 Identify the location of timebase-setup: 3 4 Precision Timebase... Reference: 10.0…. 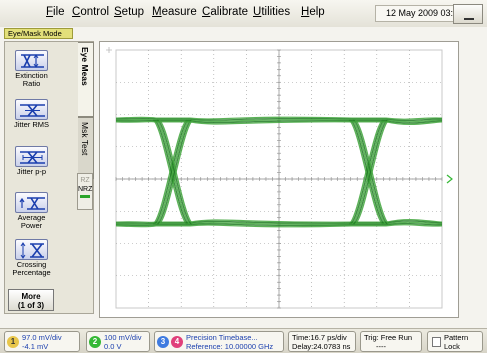
(219, 341).